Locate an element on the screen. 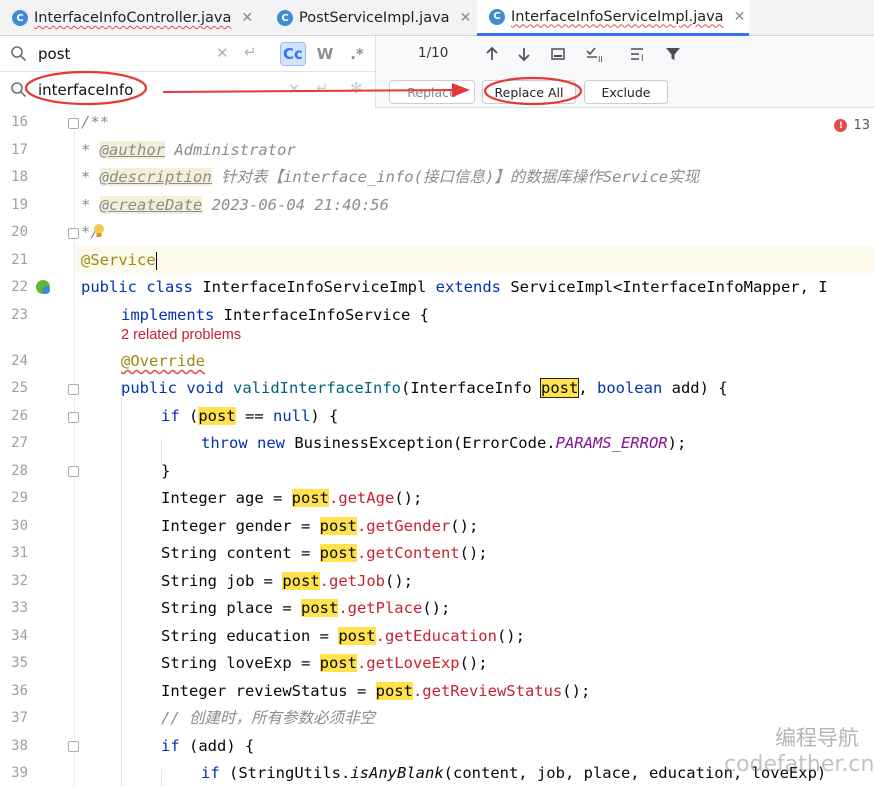  code-line-19: * @createDate 2023-06-04 21:40:56 is located at coordinates (235, 205).